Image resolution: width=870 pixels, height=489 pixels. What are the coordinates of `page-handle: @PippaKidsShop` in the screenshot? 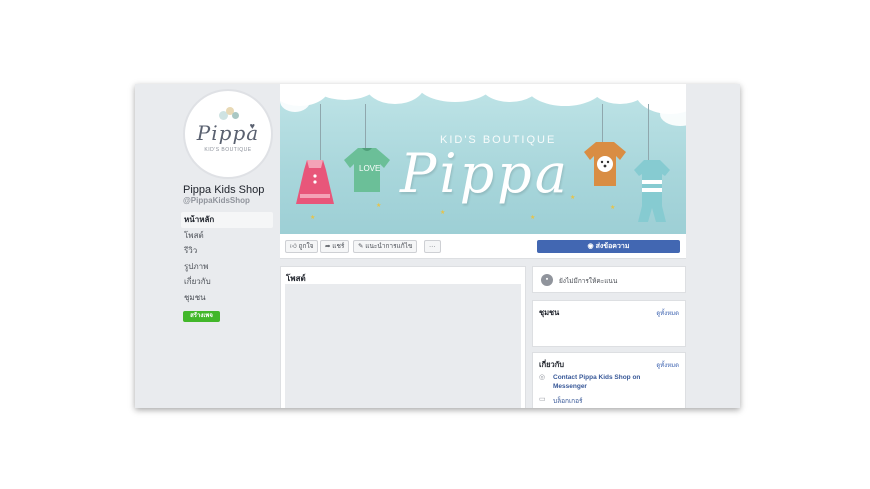 It's located at (216, 200).